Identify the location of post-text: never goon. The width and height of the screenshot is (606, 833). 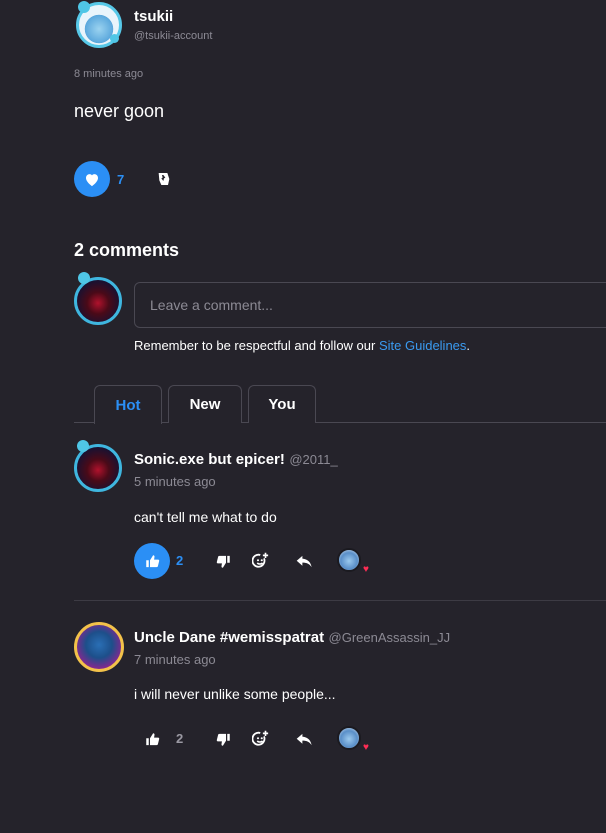
(119, 111).